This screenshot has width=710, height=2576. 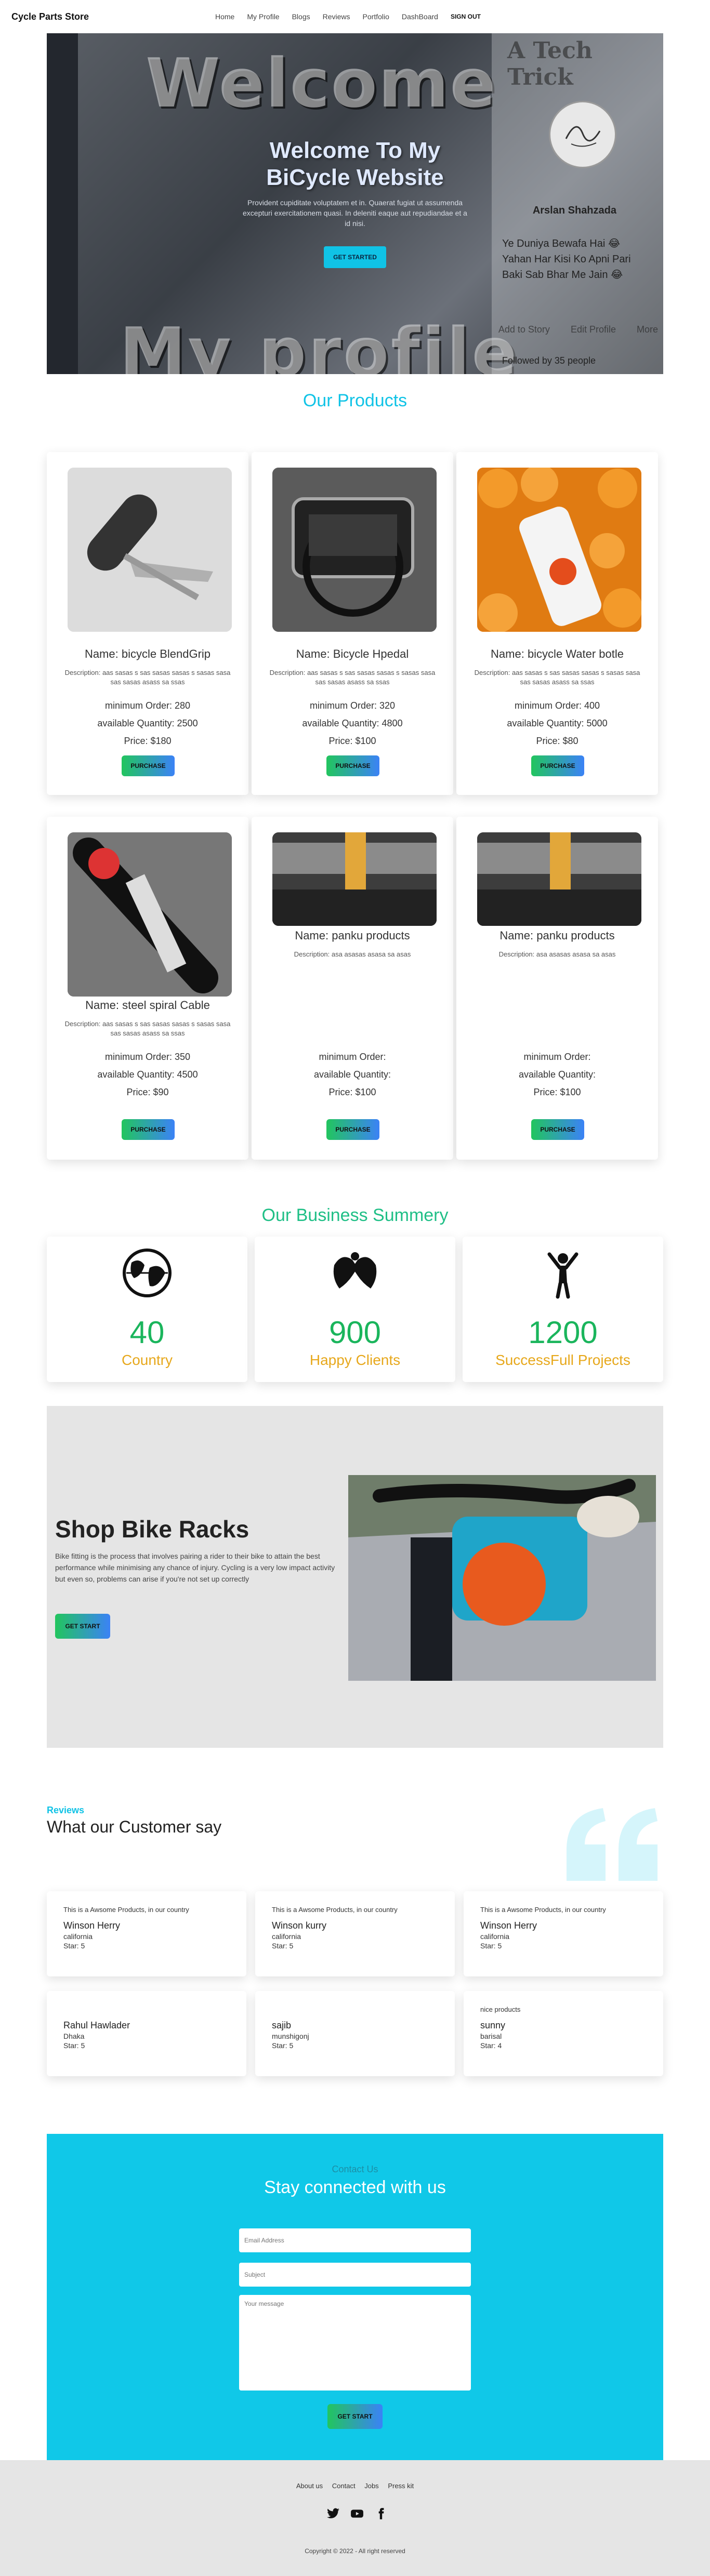 I want to click on product-name: Name: bicycle BlendGrip, so click(x=147, y=654).